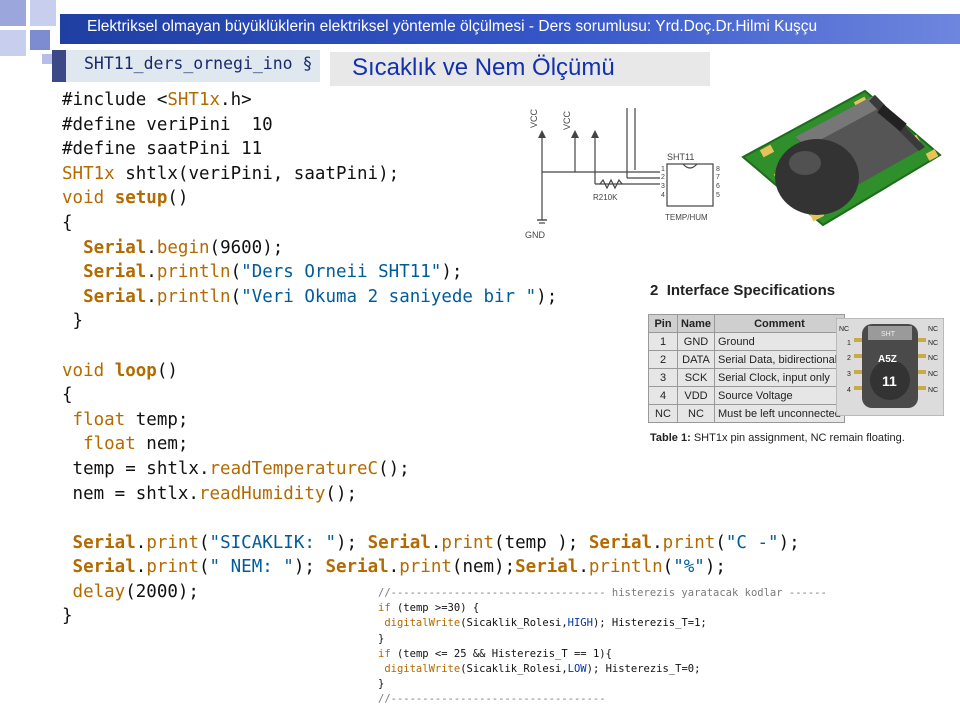 This screenshot has height=708, width=960. What do you see at coordinates (746, 359) in the screenshot?
I see `table-row: 2 DATA Serial Data, bidirectional` at bounding box center [746, 359].